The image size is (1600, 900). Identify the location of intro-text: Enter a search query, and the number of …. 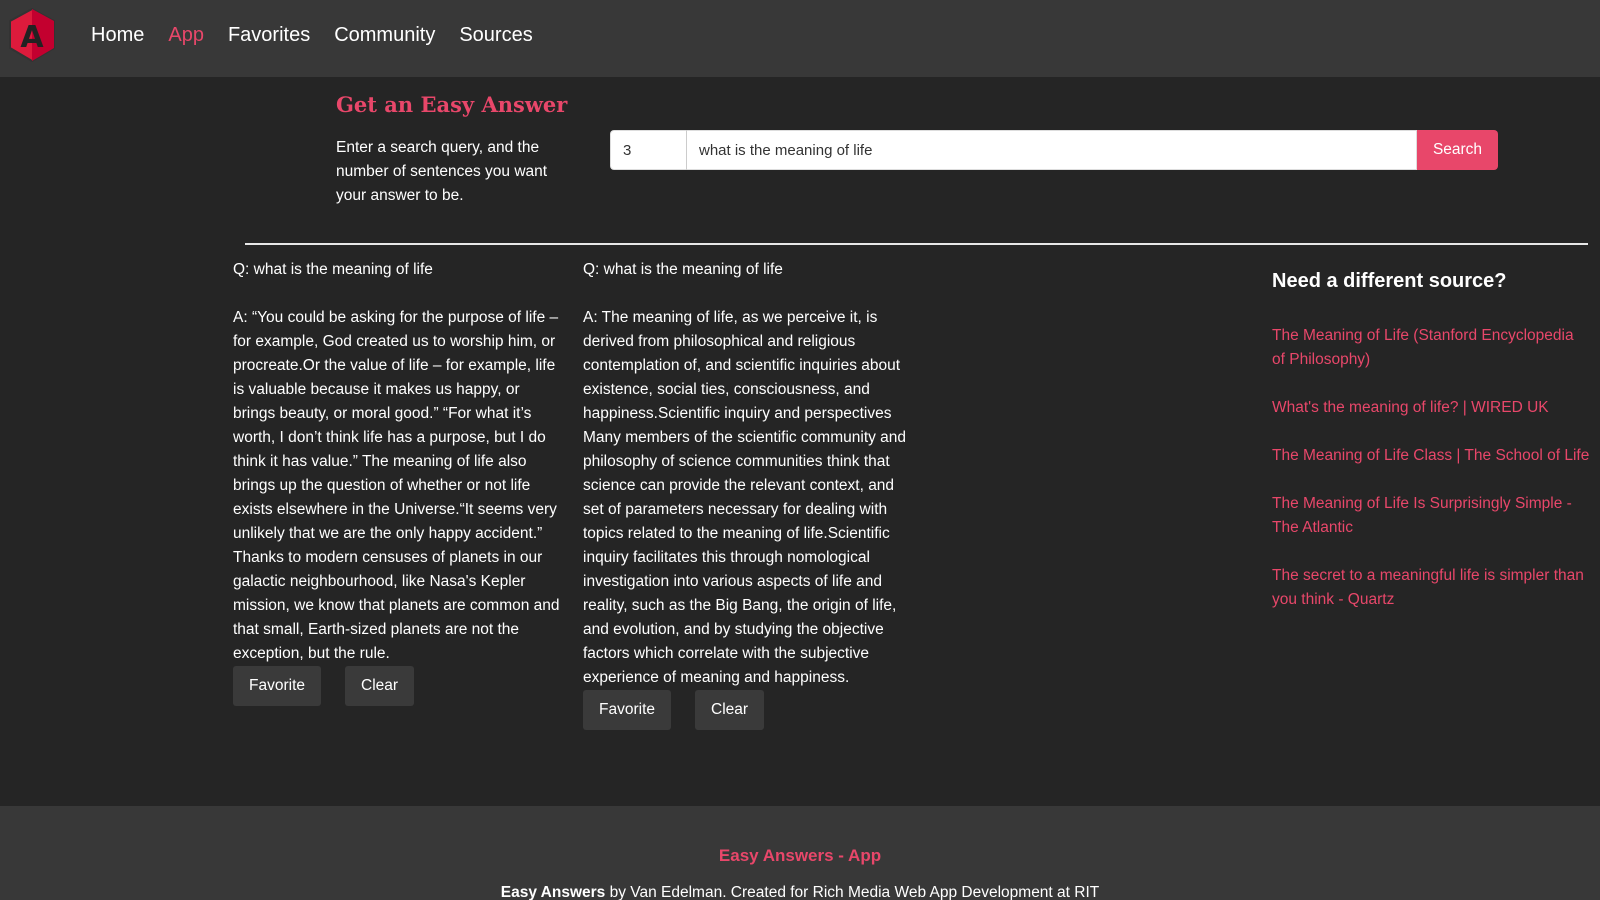
(442, 171).